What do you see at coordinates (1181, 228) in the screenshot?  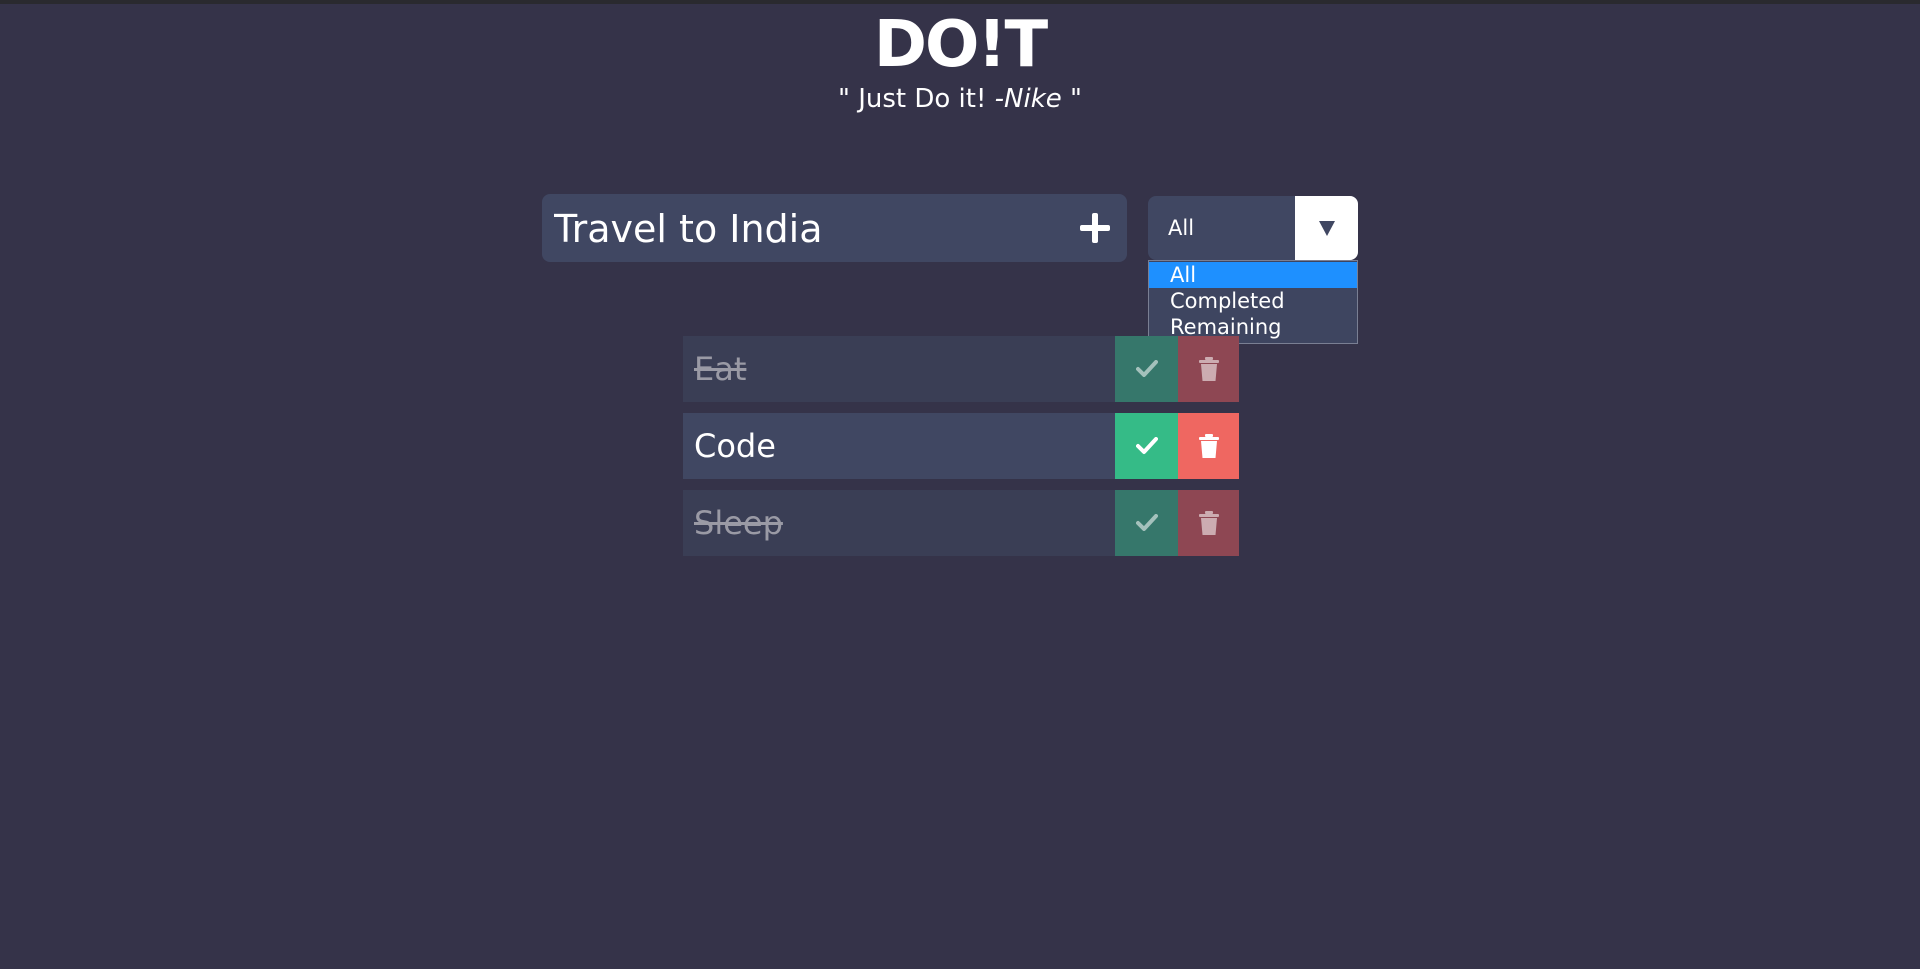 I see `filter-selected-value: All` at bounding box center [1181, 228].